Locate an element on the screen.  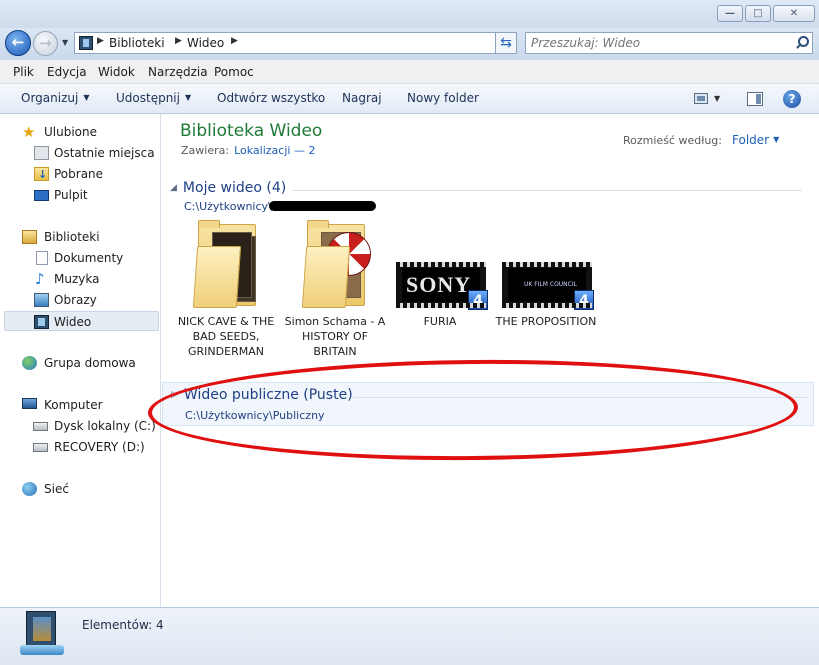
change-view-icon is located at coordinates (701, 98).